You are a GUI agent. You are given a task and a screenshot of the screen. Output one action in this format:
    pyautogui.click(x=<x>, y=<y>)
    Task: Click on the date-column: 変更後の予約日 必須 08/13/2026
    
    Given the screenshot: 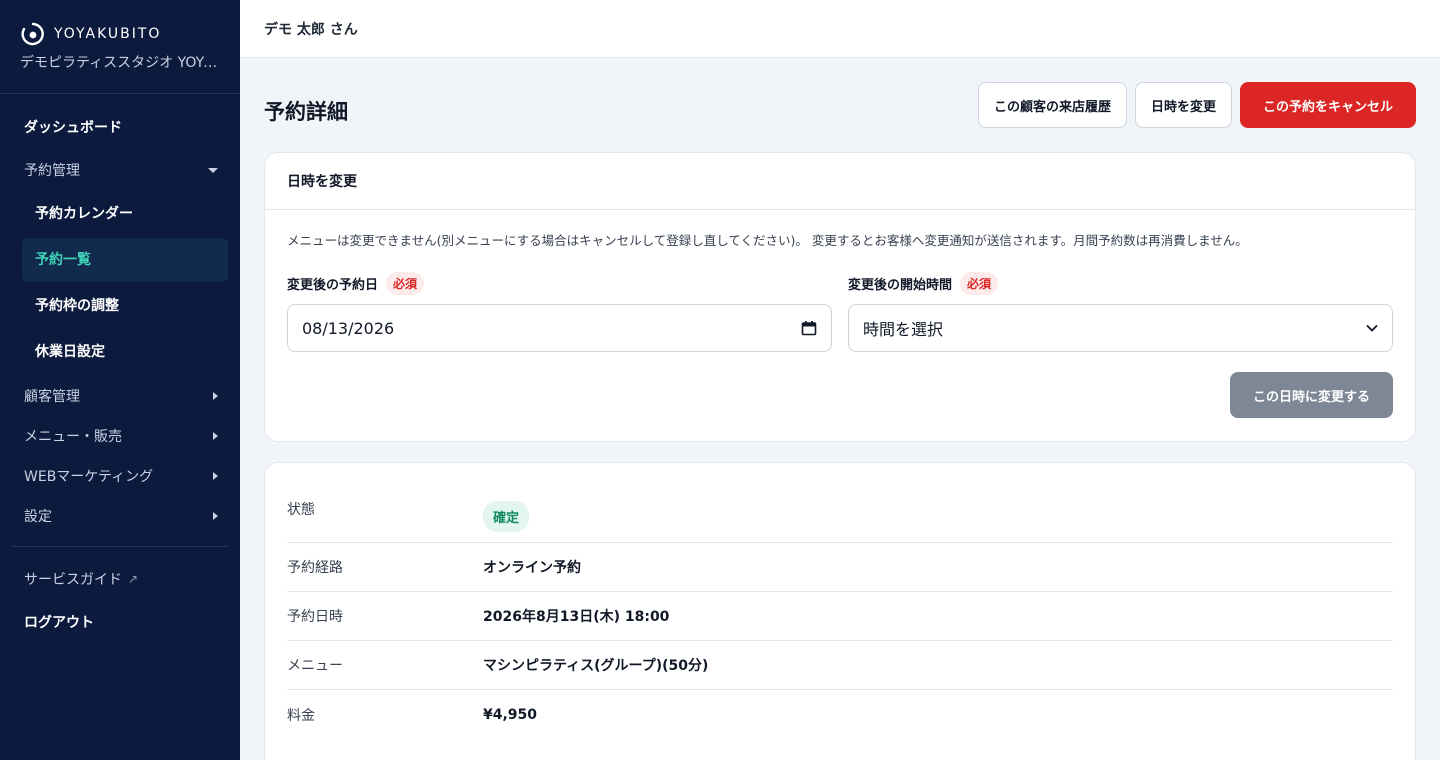 What is the action you would take?
    pyautogui.click(x=559, y=311)
    